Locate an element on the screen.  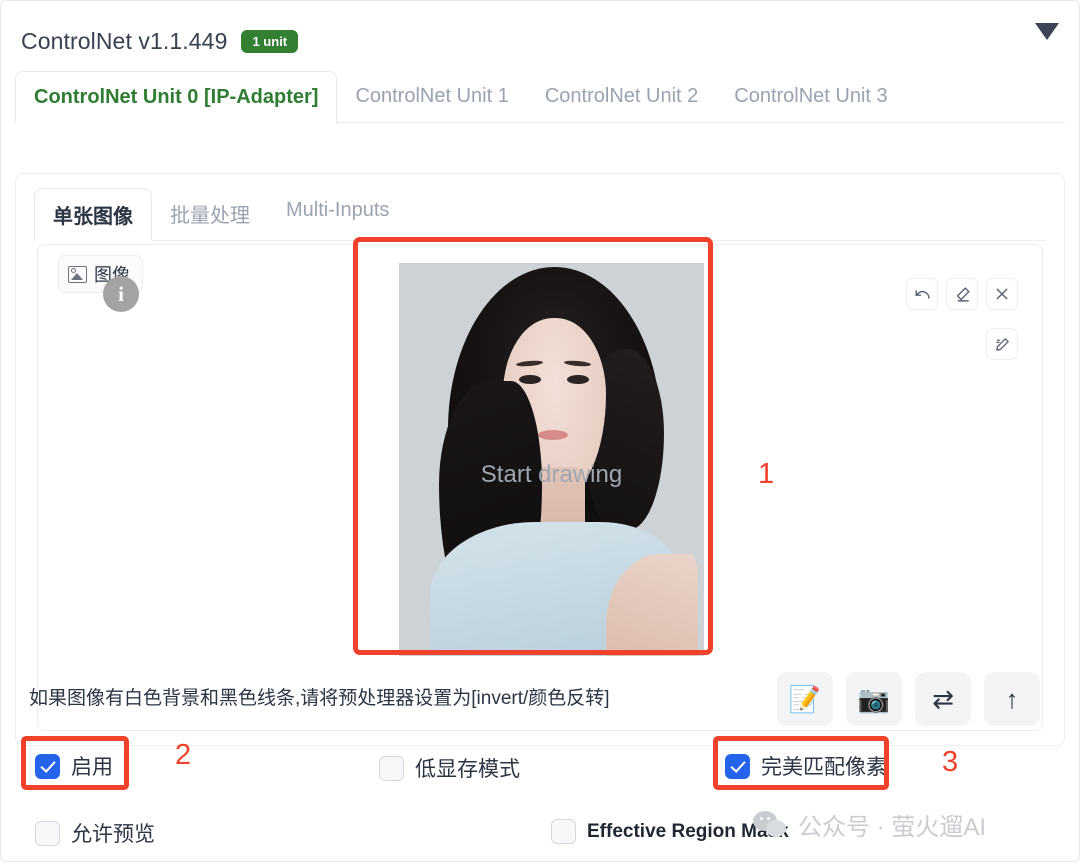
webcam-button: 📷 is located at coordinates (874, 699).